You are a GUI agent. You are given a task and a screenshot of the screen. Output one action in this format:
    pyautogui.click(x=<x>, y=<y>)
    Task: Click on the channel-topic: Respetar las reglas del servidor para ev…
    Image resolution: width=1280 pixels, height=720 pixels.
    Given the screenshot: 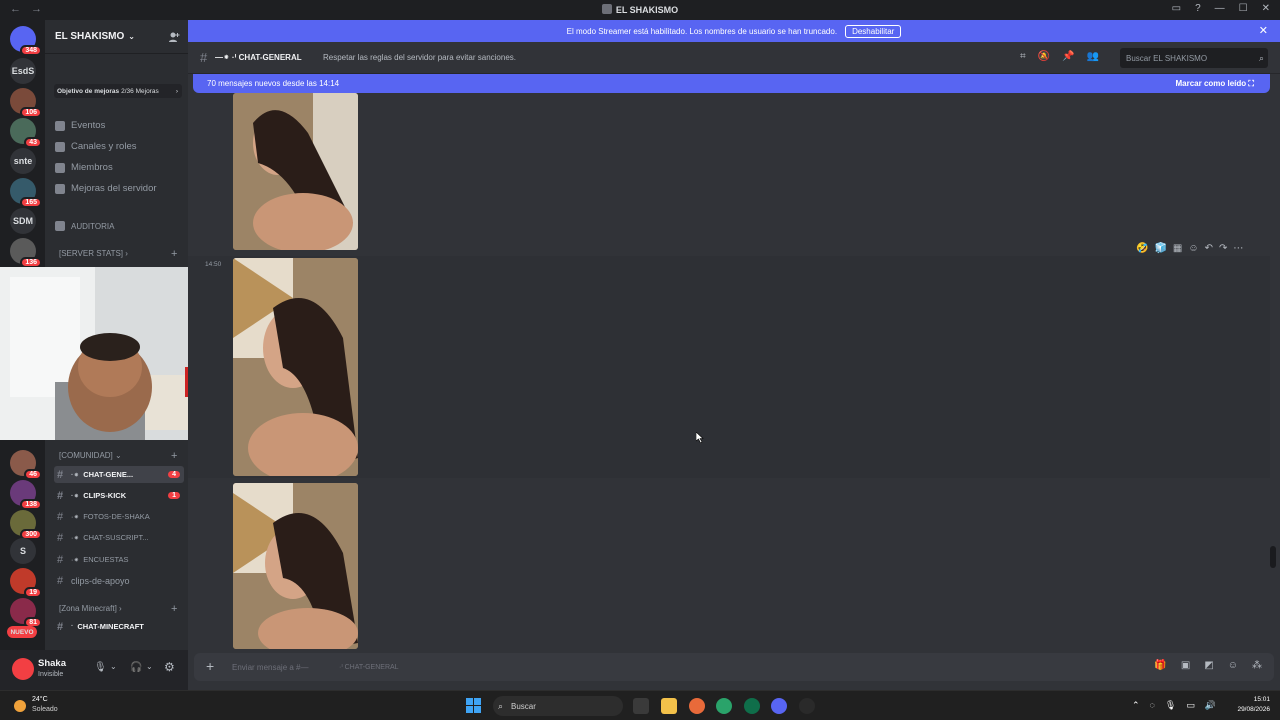 What is the action you would take?
    pyautogui.click(x=419, y=57)
    